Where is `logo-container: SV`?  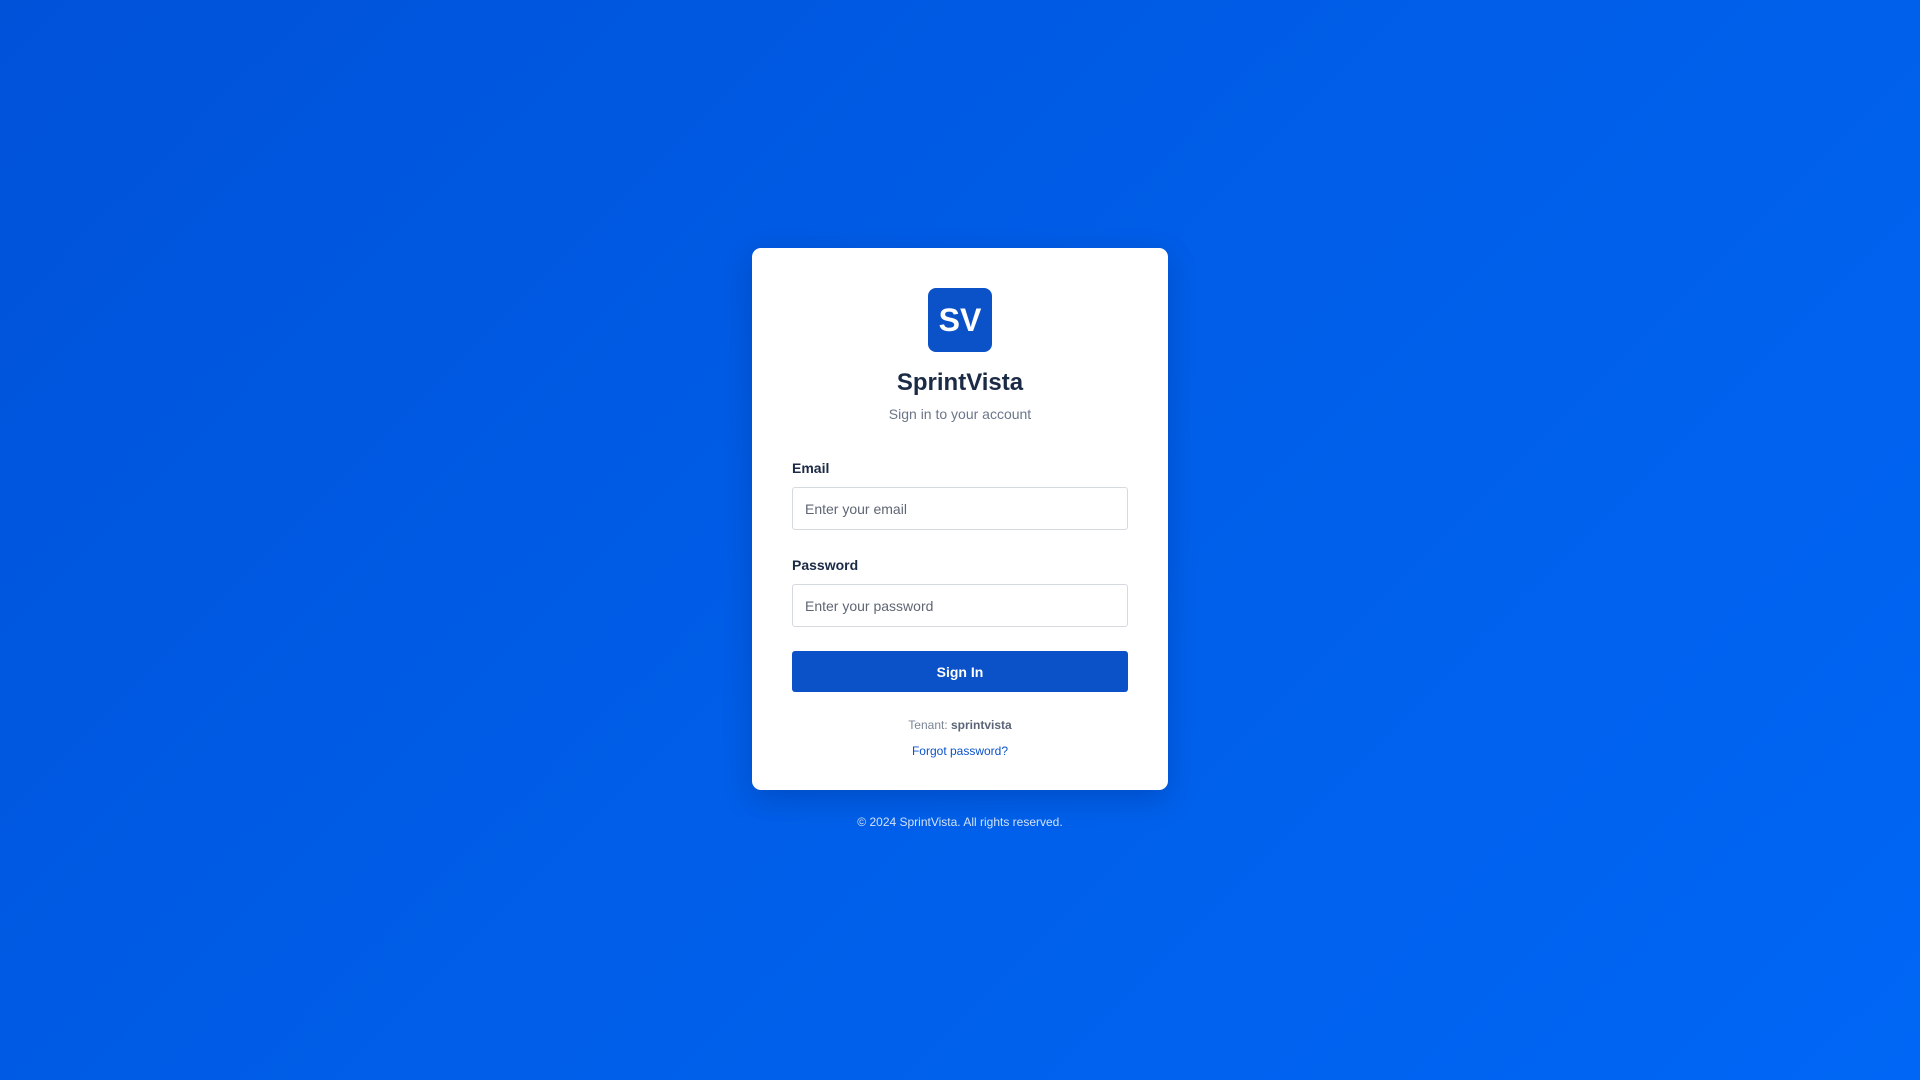 logo-container: SV is located at coordinates (960, 320).